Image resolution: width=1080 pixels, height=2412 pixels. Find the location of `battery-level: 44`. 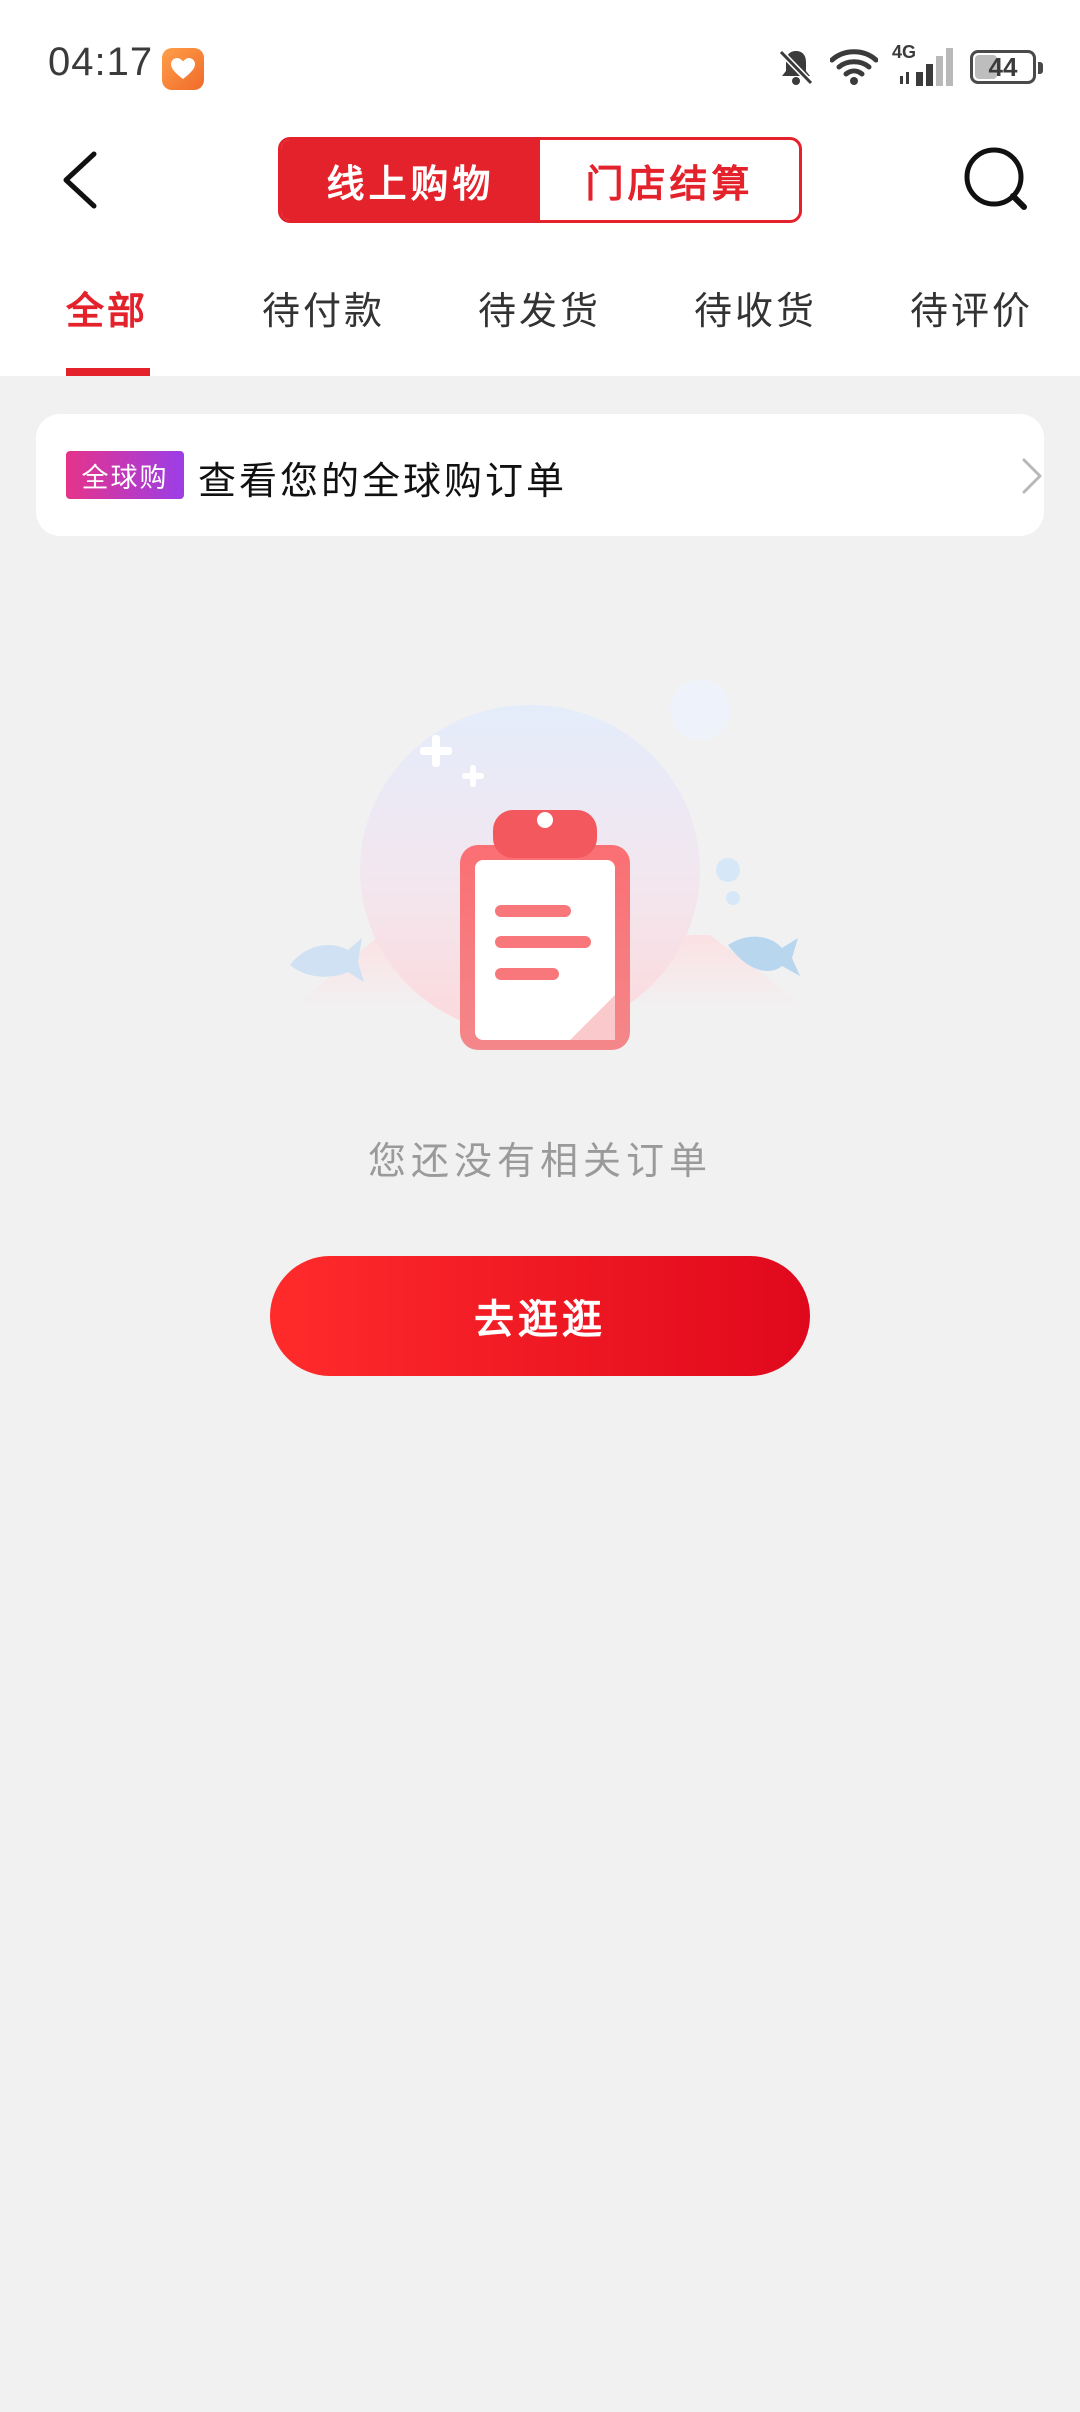

battery-level: 44 is located at coordinates (1003, 66).